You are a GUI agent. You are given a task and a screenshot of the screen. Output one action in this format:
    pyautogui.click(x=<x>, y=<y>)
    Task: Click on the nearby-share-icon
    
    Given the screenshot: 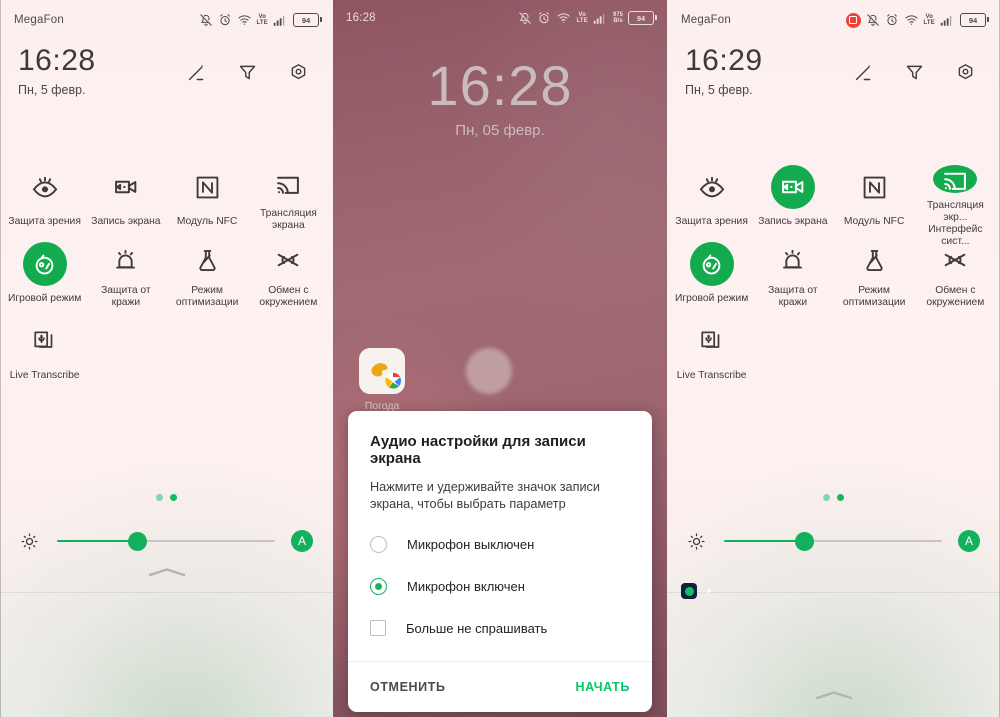 What is the action you would take?
    pyautogui.click(x=288, y=260)
    